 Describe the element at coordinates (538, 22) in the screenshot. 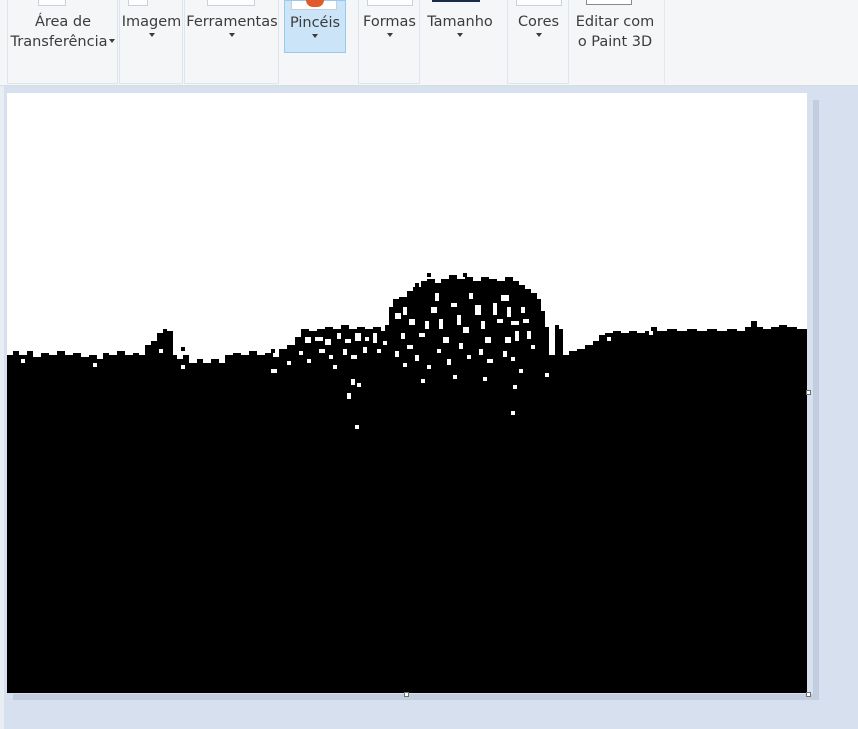

I see `colors-label: Cores` at that location.